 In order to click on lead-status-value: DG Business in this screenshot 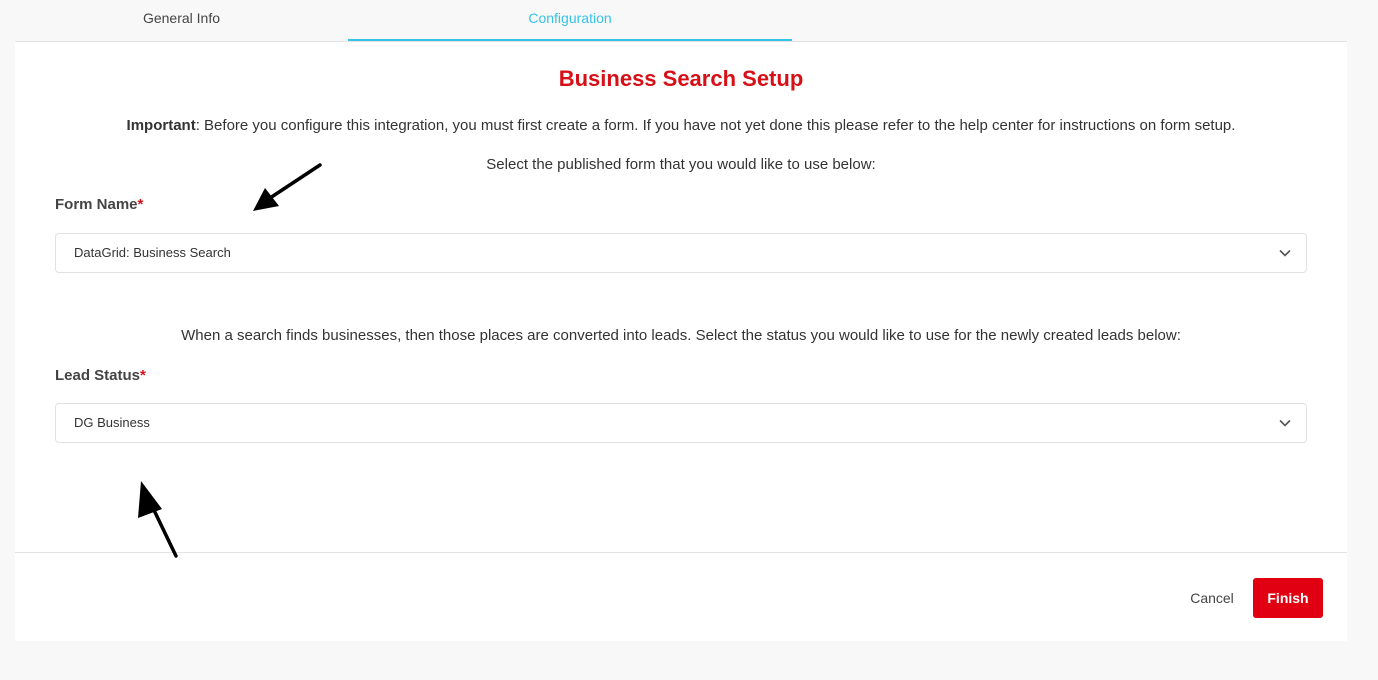, I will do `click(112, 422)`.